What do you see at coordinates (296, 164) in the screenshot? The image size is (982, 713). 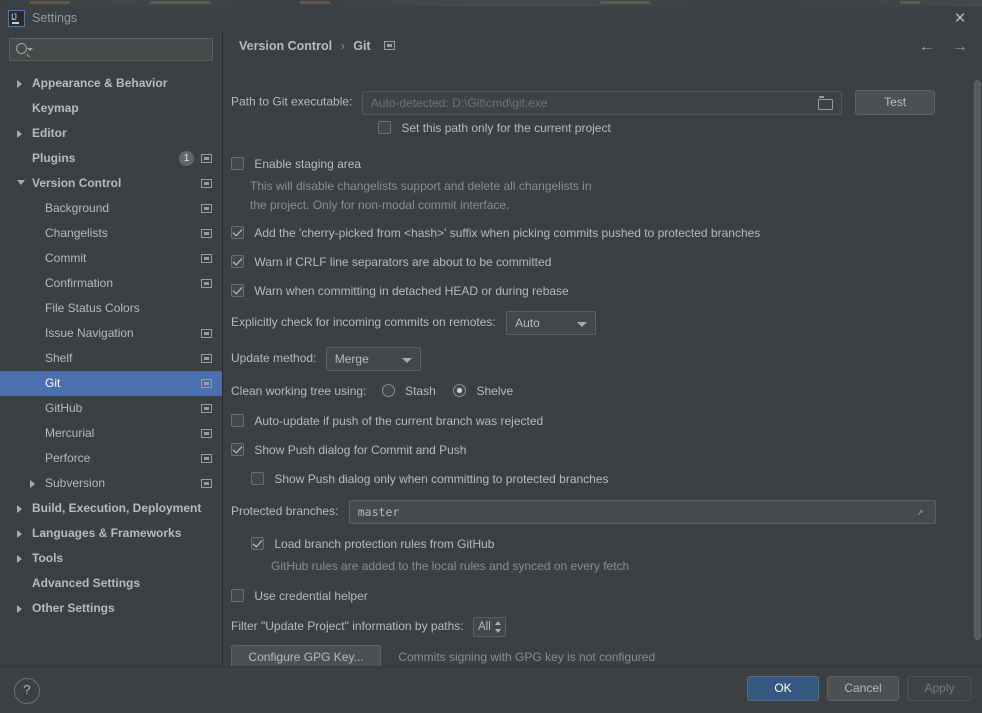 I see `enable-staging-row: Enable staging area` at bounding box center [296, 164].